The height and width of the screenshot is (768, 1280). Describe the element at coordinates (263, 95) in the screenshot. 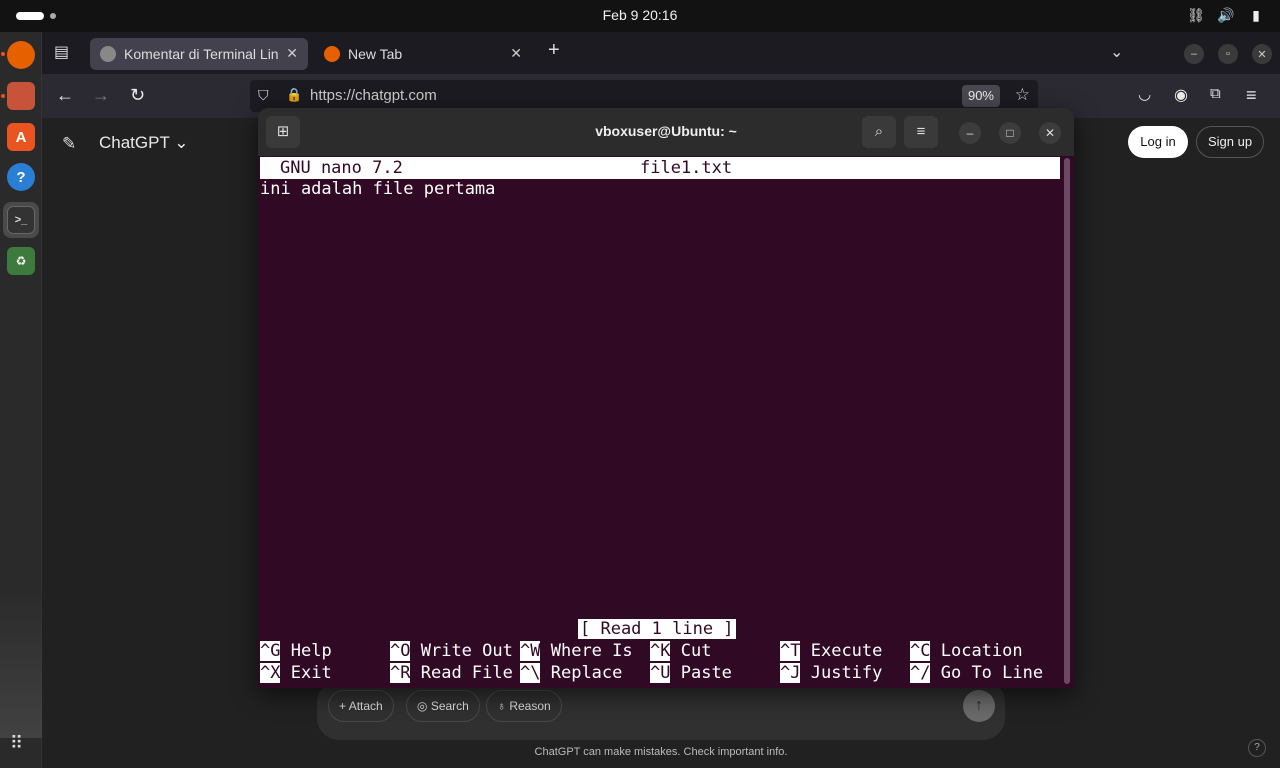

I see `tracking-shield-icon: ⛉` at that location.